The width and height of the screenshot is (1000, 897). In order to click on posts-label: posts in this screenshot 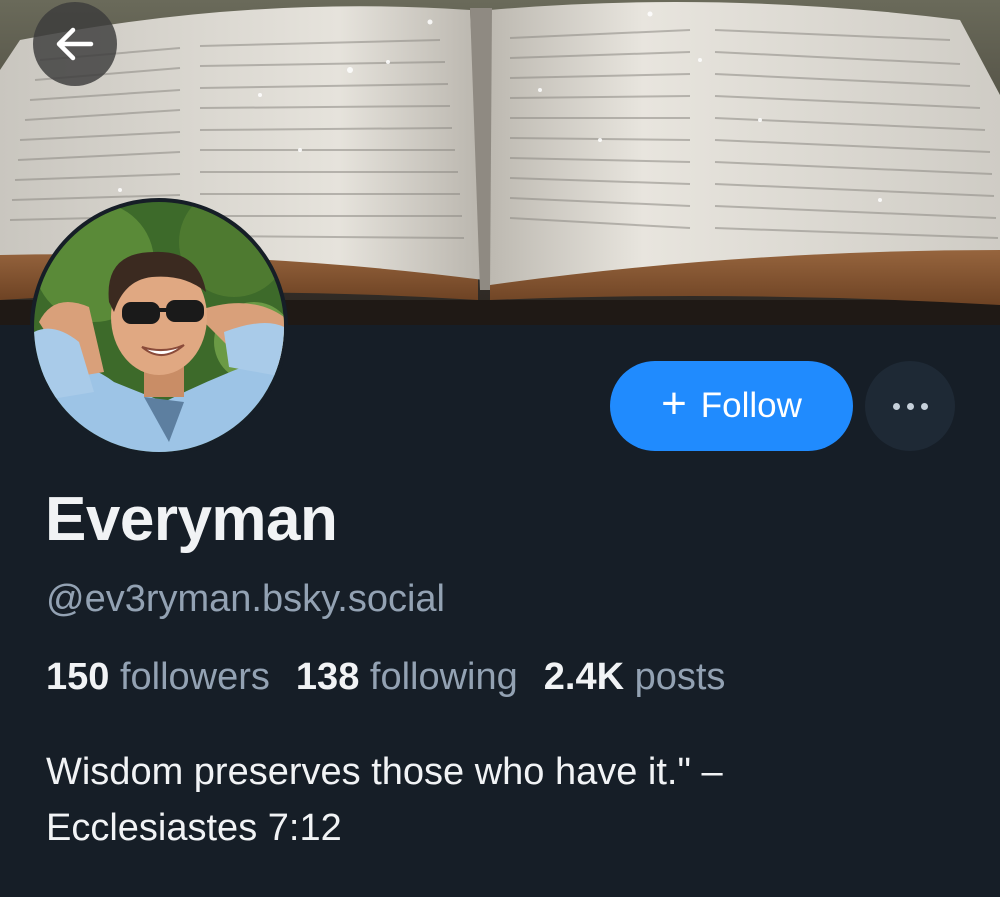, I will do `click(680, 677)`.